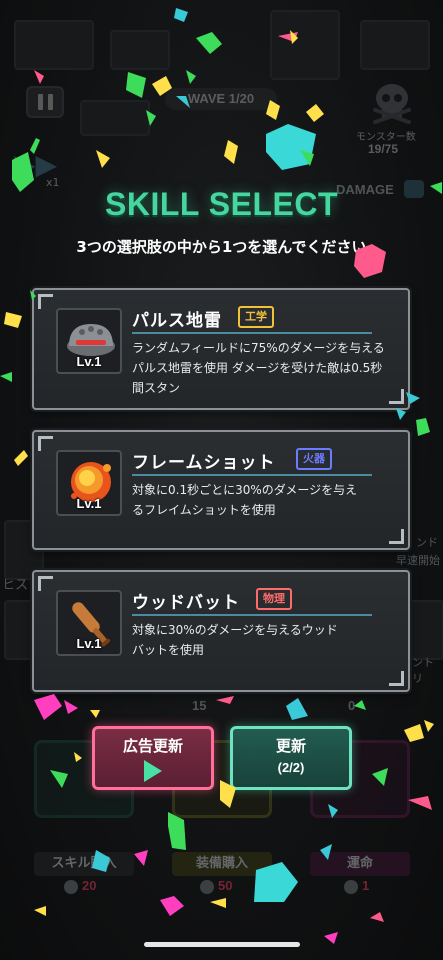  Describe the element at coordinates (222, 944) in the screenshot. I see `home-indicator` at that location.